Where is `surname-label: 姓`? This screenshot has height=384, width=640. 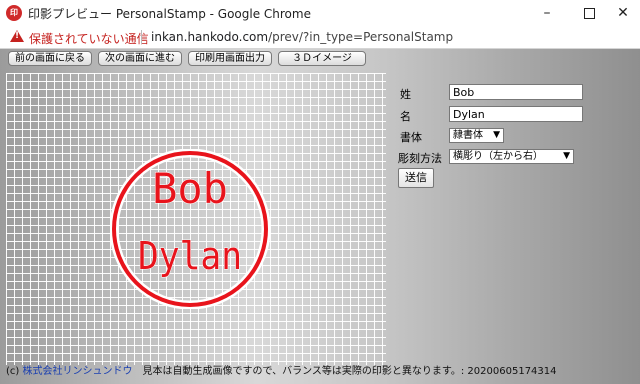
surname-label: 姓 is located at coordinates (405, 94).